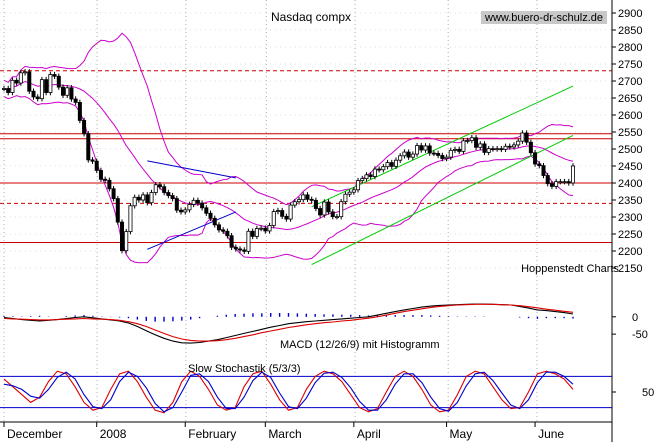 Image resolution: width=671 pixels, height=442 pixels. Describe the element at coordinates (635, 318) in the screenshot. I see `macd-tick-label: 0` at that location.